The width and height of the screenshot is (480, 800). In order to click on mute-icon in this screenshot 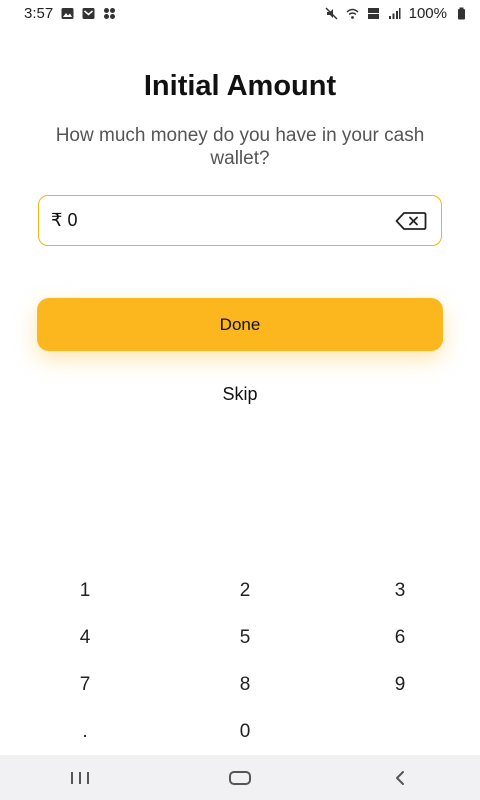, I will do `click(331, 13)`.